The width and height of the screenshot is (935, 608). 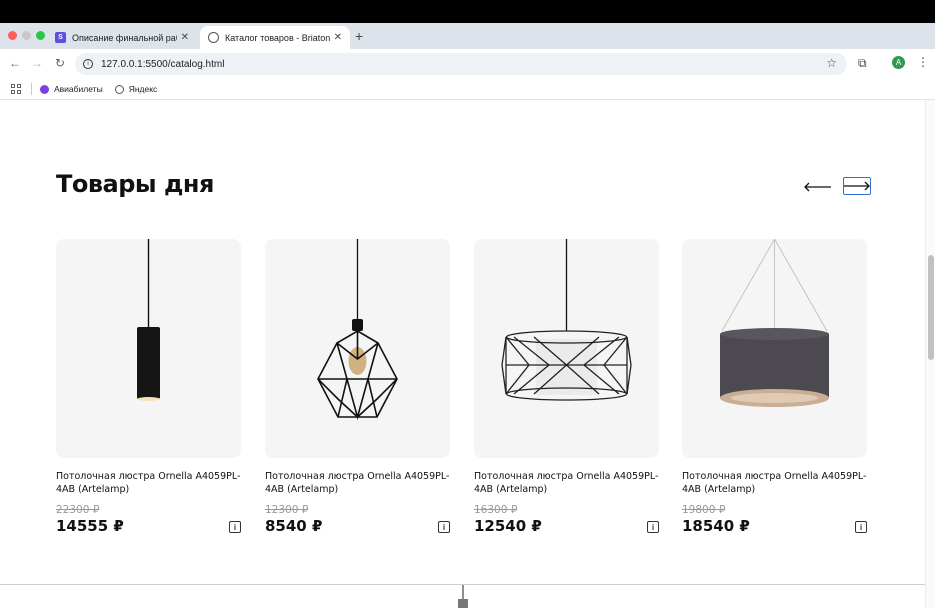 I want to click on system-top-bar, so click(x=467, y=11).